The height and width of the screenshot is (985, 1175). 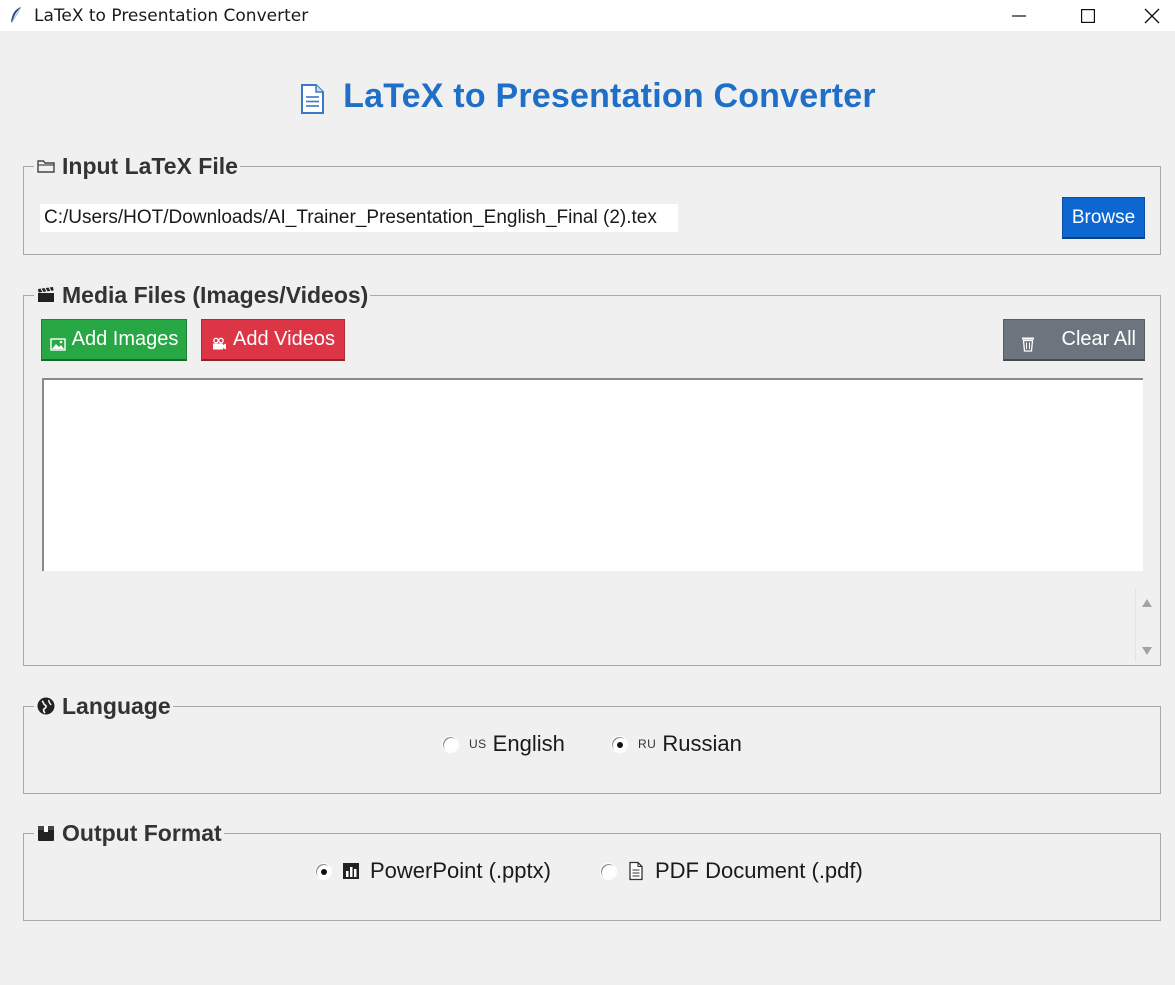 What do you see at coordinates (609, 95) in the screenshot?
I see `page-title: LaTeX to Presentation Converter` at bounding box center [609, 95].